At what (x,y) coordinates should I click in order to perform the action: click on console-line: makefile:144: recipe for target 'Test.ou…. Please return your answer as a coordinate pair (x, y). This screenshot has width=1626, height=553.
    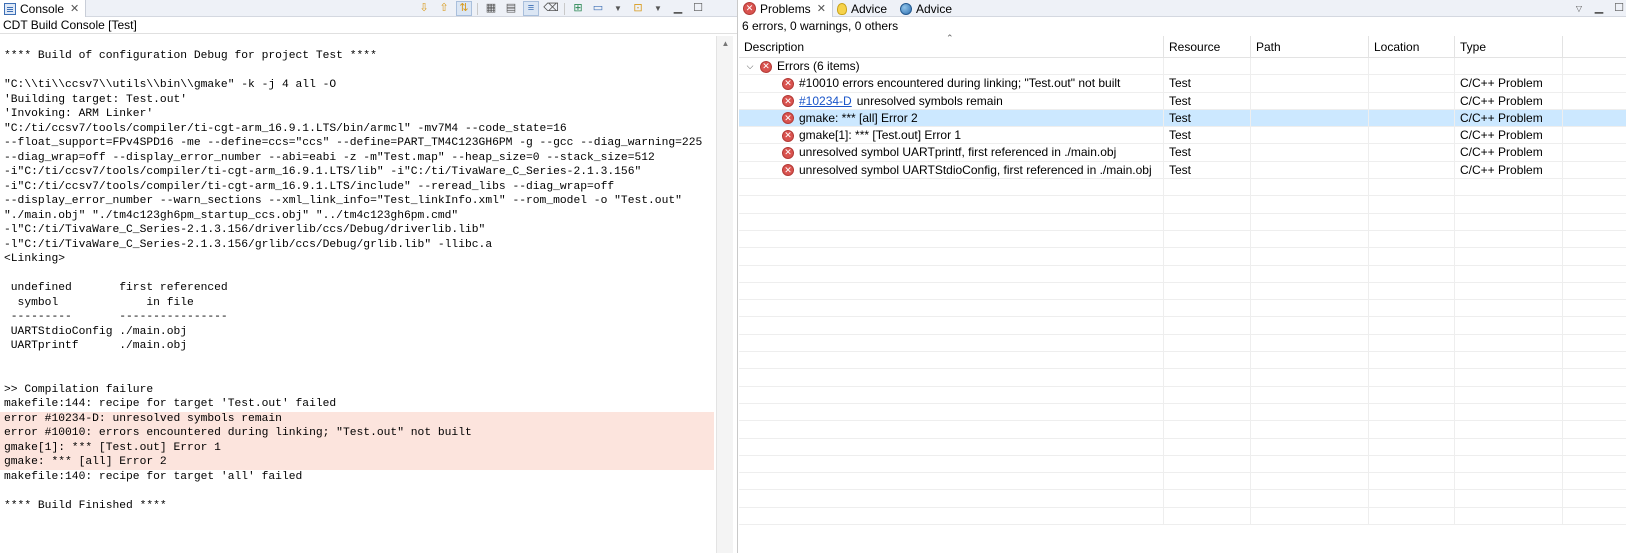
    Looking at the image, I should click on (170, 404).